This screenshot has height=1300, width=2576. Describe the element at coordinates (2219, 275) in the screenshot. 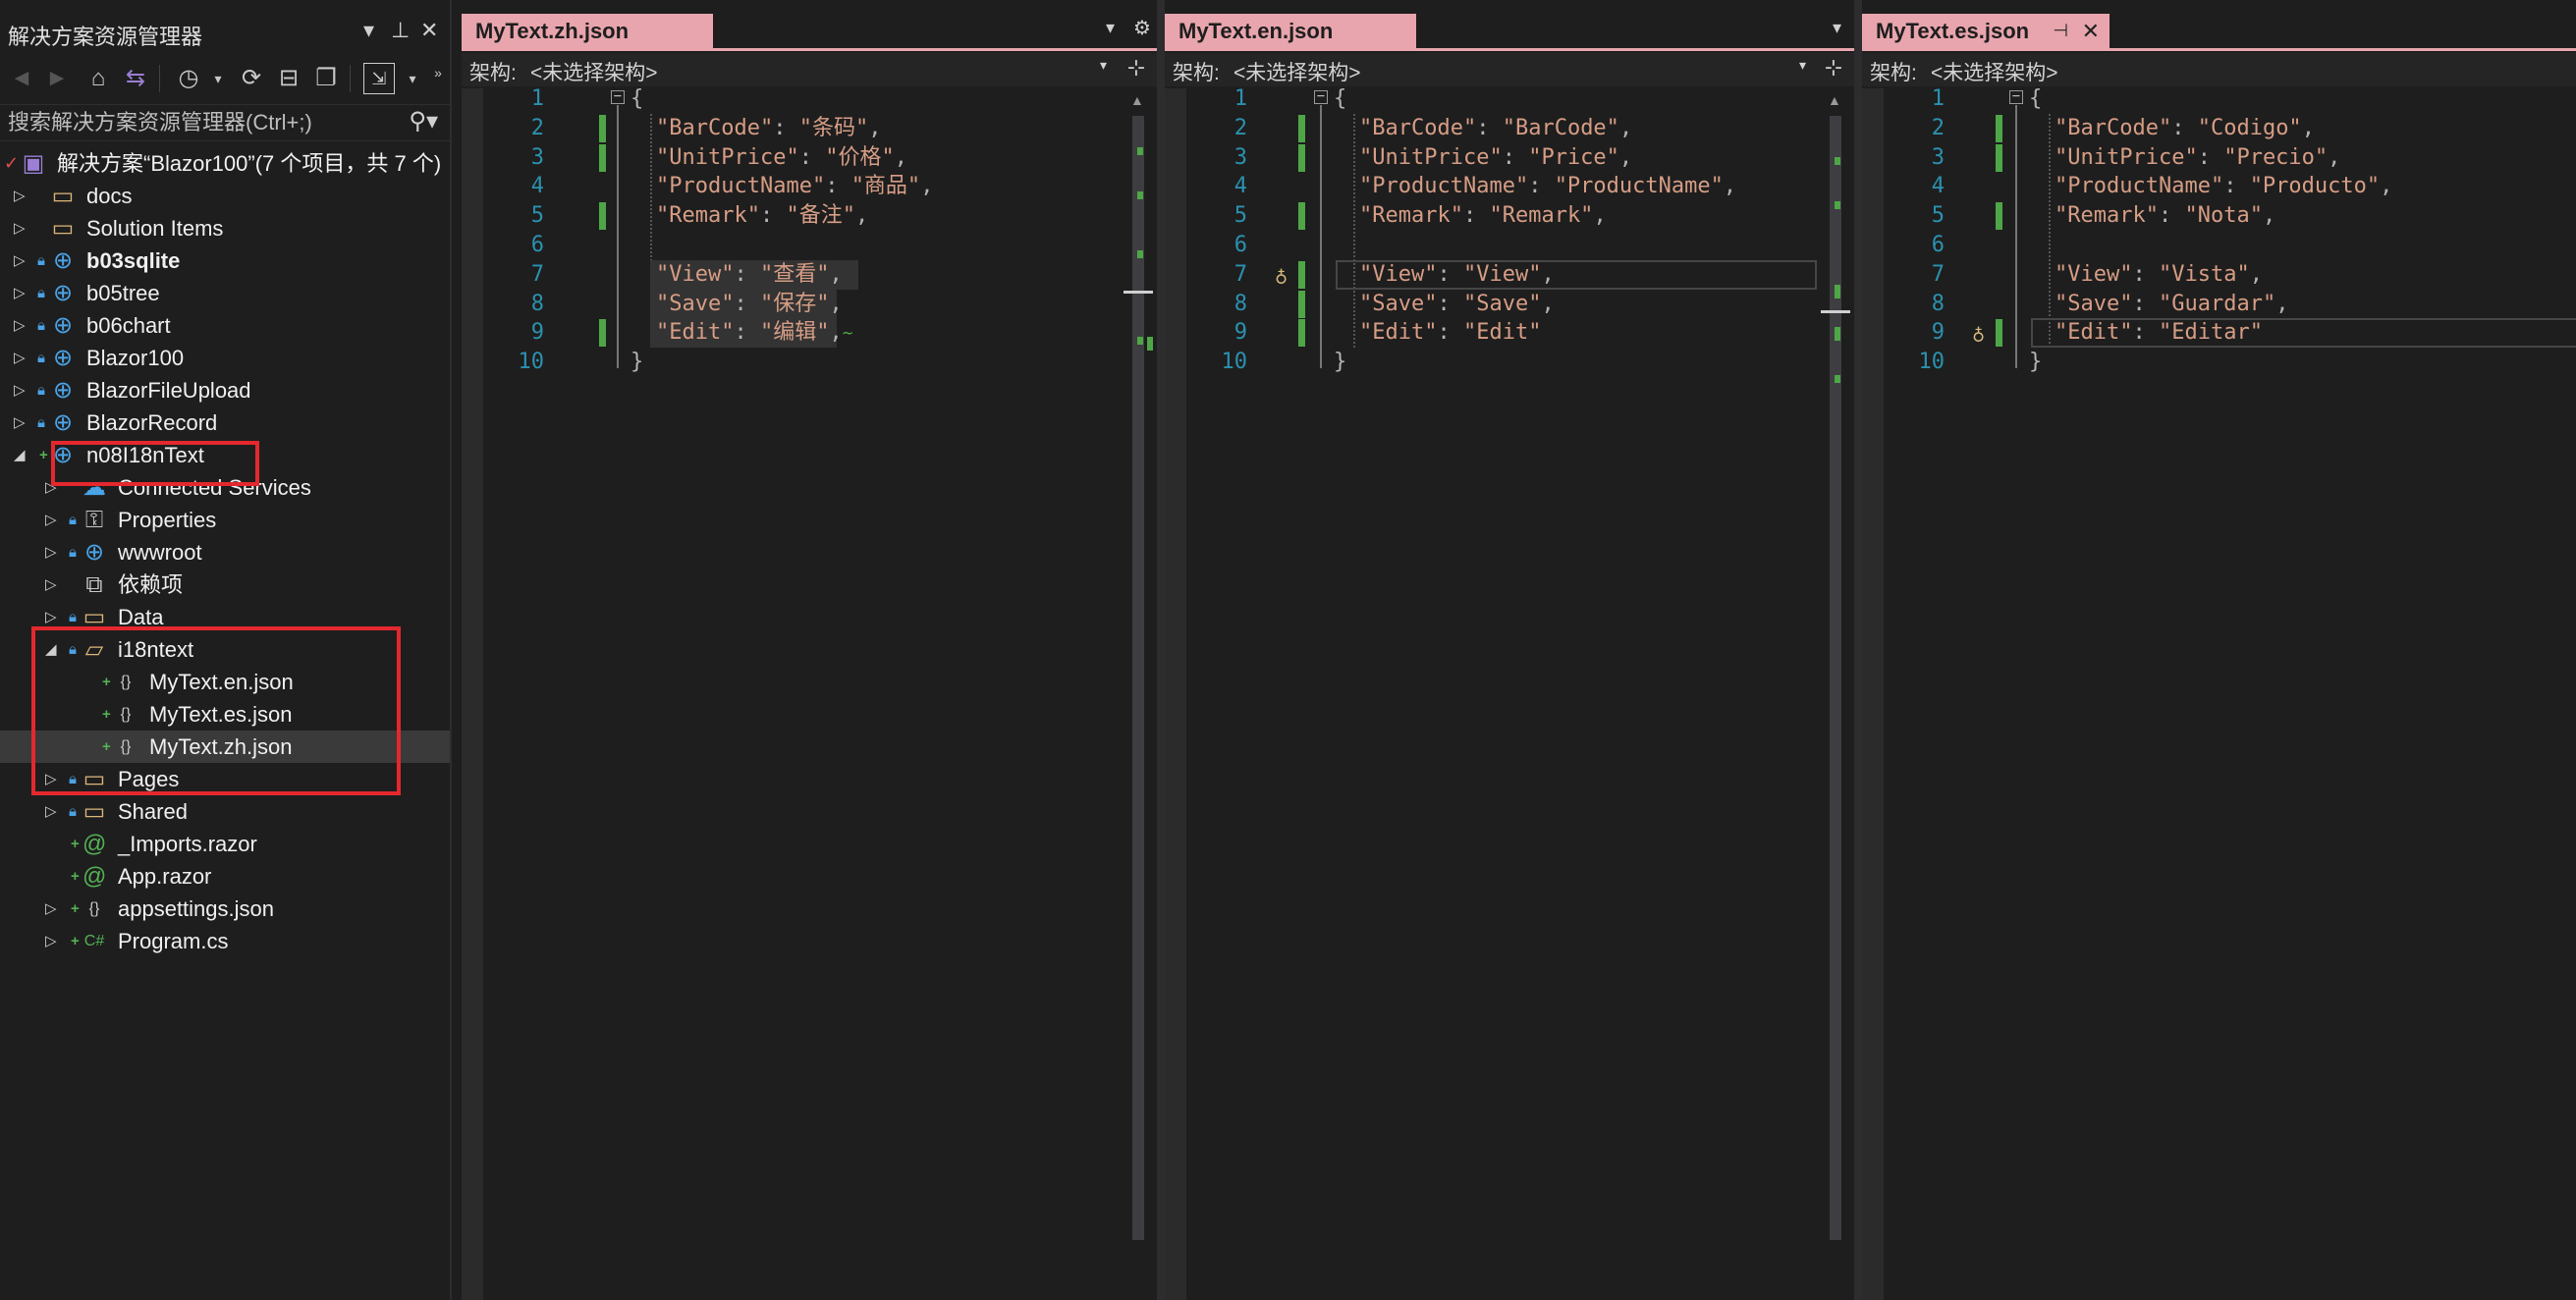

I see `code-line: 7 "View": "Vista",` at that location.